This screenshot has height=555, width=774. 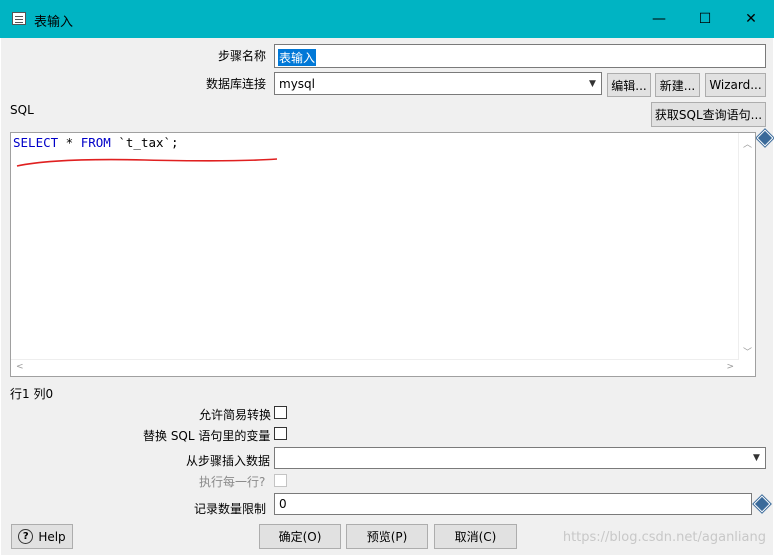 What do you see at coordinates (297, 84) in the screenshot?
I see `db-connection-value: mysql` at bounding box center [297, 84].